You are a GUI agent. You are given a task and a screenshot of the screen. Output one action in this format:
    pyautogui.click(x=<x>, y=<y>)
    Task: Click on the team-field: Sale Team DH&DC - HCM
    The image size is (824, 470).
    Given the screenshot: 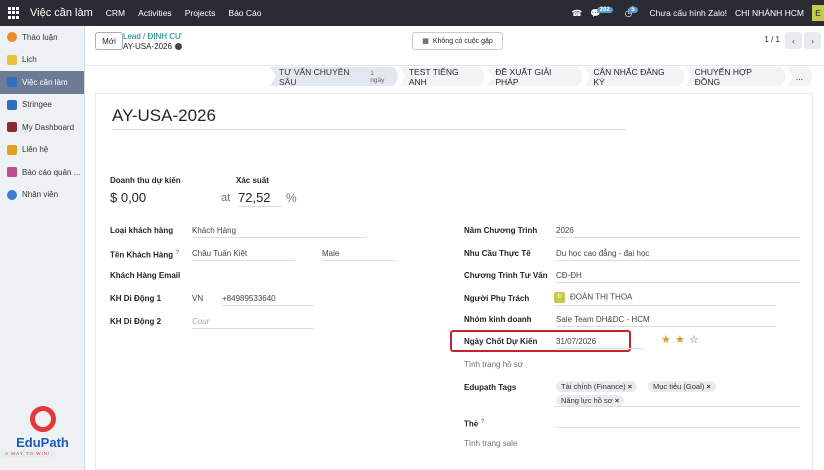 What is the action you would take?
    pyautogui.click(x=666, y=321)
    